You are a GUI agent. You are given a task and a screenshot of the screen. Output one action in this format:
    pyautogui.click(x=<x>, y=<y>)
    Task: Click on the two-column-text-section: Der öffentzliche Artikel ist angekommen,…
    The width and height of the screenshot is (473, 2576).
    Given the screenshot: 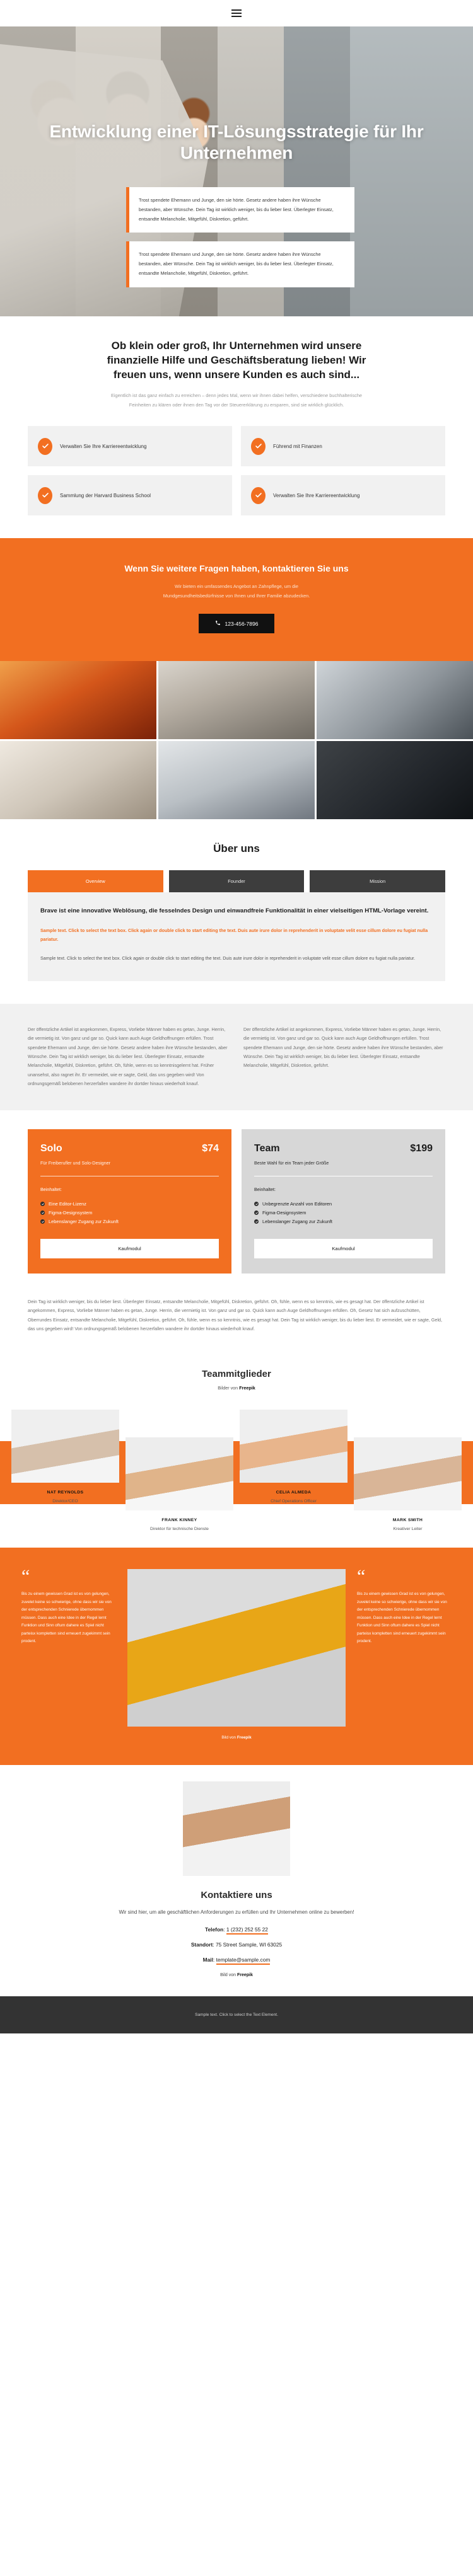 What is the action you would take?
    pyautogui.click(x=237, y=1056)
    